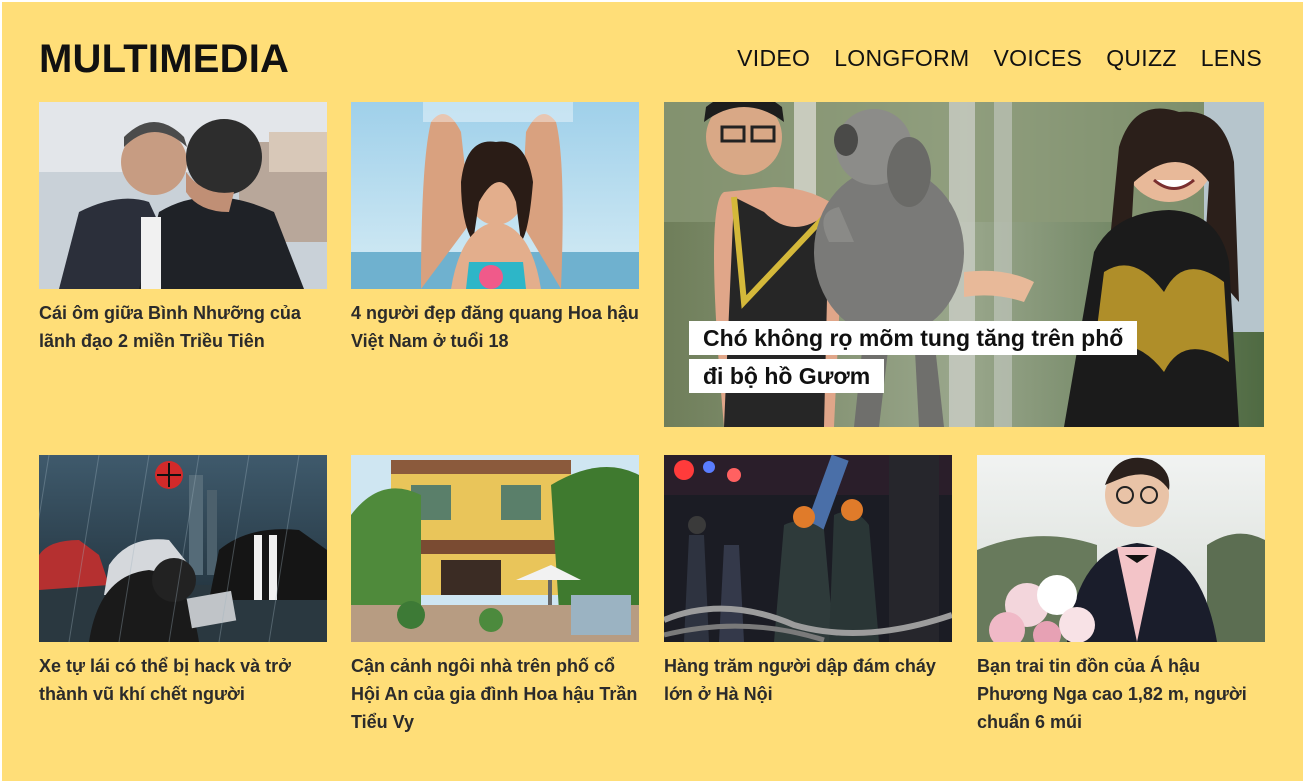  Describe the element at coordinates (773, 58) in the screenshot. I see `nav-video: VIDEO` at that location.